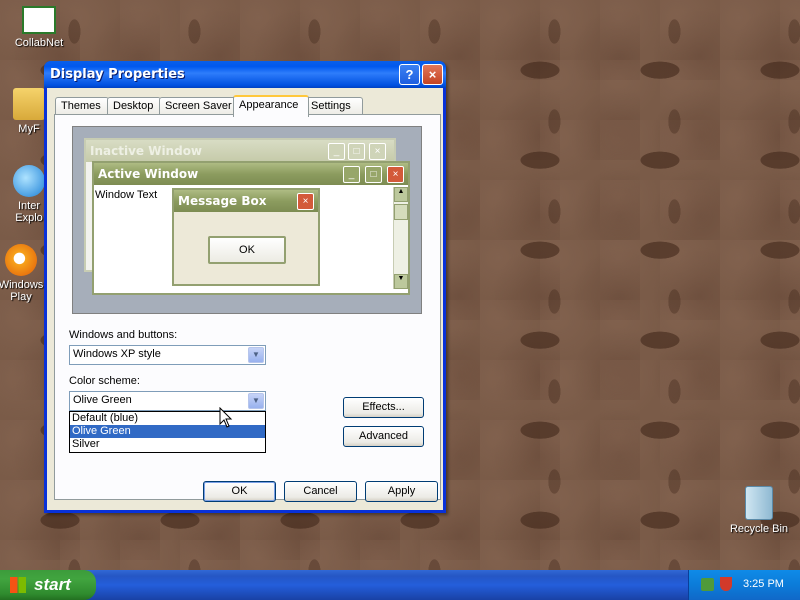 Image resolution: width=800 pixels, height=600 pixels. What do you see at coordinates (102, 400) in the screenshot?
I see `color-scheme-value: Olive Green` at bounding box center [102, 400].